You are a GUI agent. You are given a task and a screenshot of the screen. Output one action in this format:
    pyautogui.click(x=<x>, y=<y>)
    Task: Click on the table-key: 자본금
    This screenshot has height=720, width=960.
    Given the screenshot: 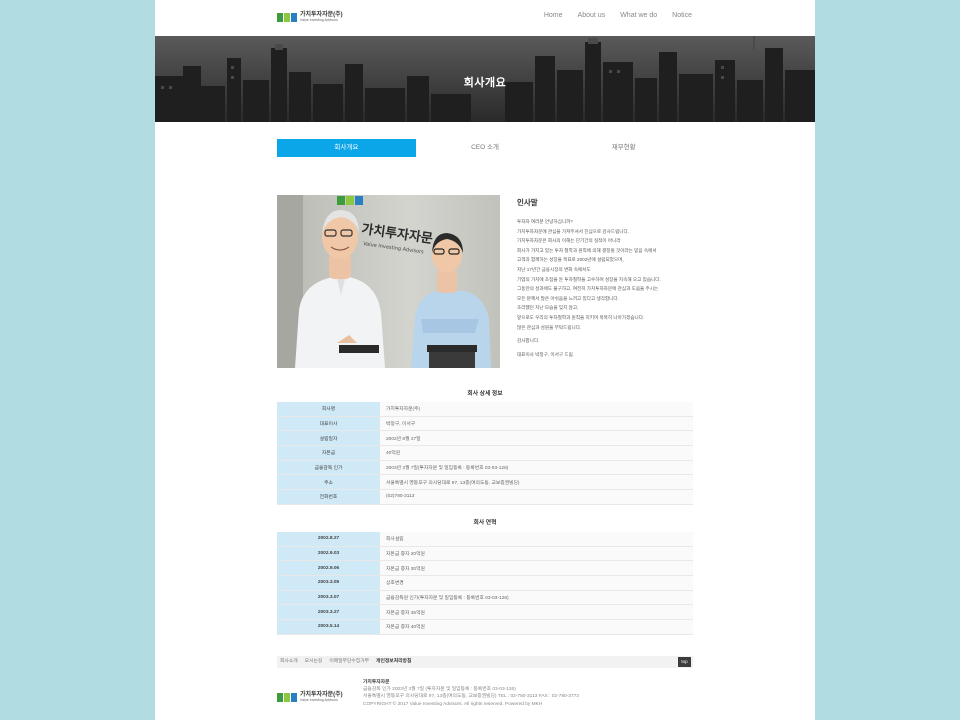 What is the action you would take?
    pyautogui.click(x=328, y=453)
    